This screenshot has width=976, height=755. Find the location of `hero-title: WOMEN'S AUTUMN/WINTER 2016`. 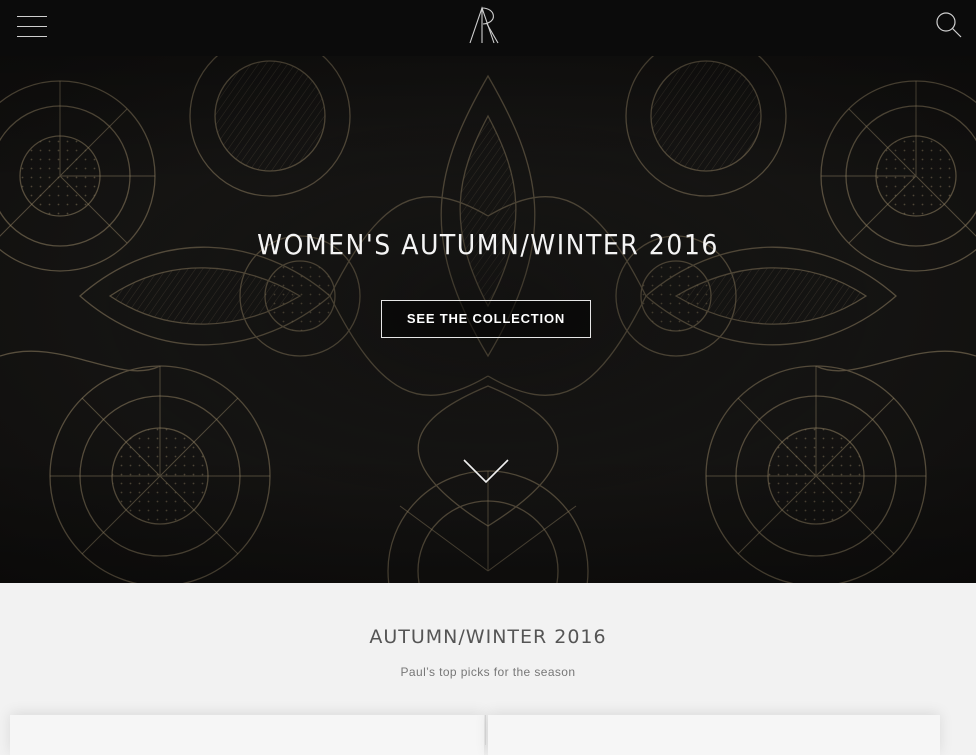

hero-title: WOMEN'S AUTUMN/WINTER 2016 is located at coordinates (488, 244).